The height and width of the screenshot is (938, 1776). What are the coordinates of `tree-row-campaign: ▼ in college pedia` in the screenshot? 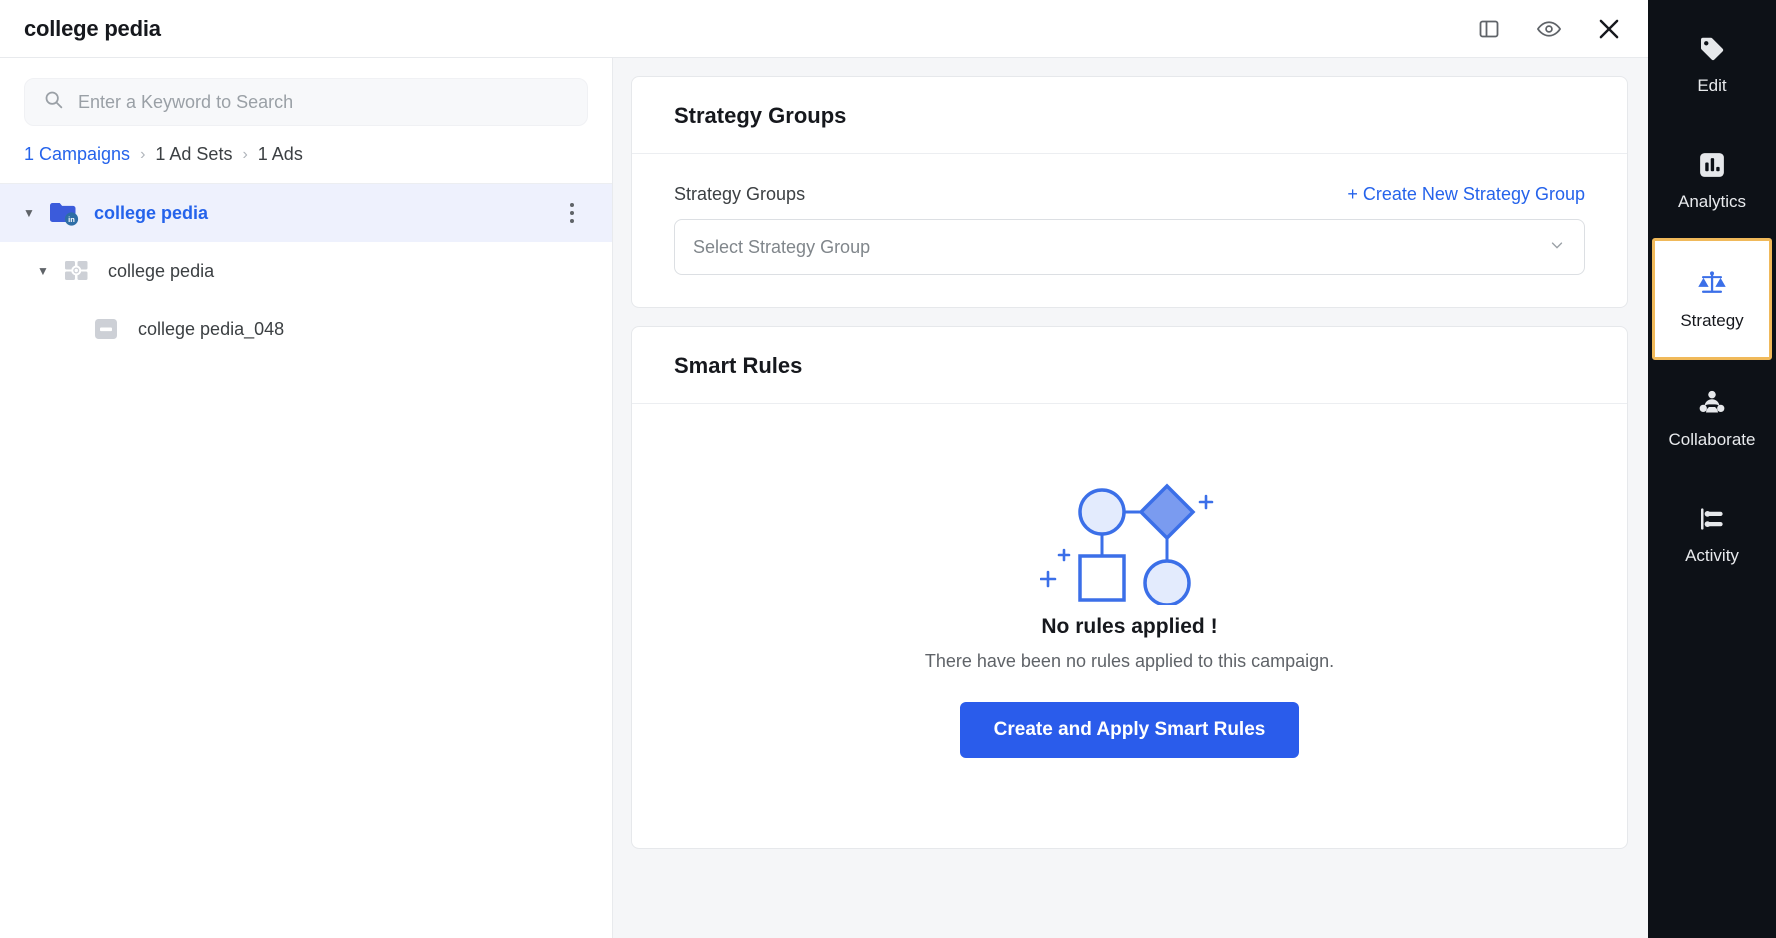 It's located at (306, 213).